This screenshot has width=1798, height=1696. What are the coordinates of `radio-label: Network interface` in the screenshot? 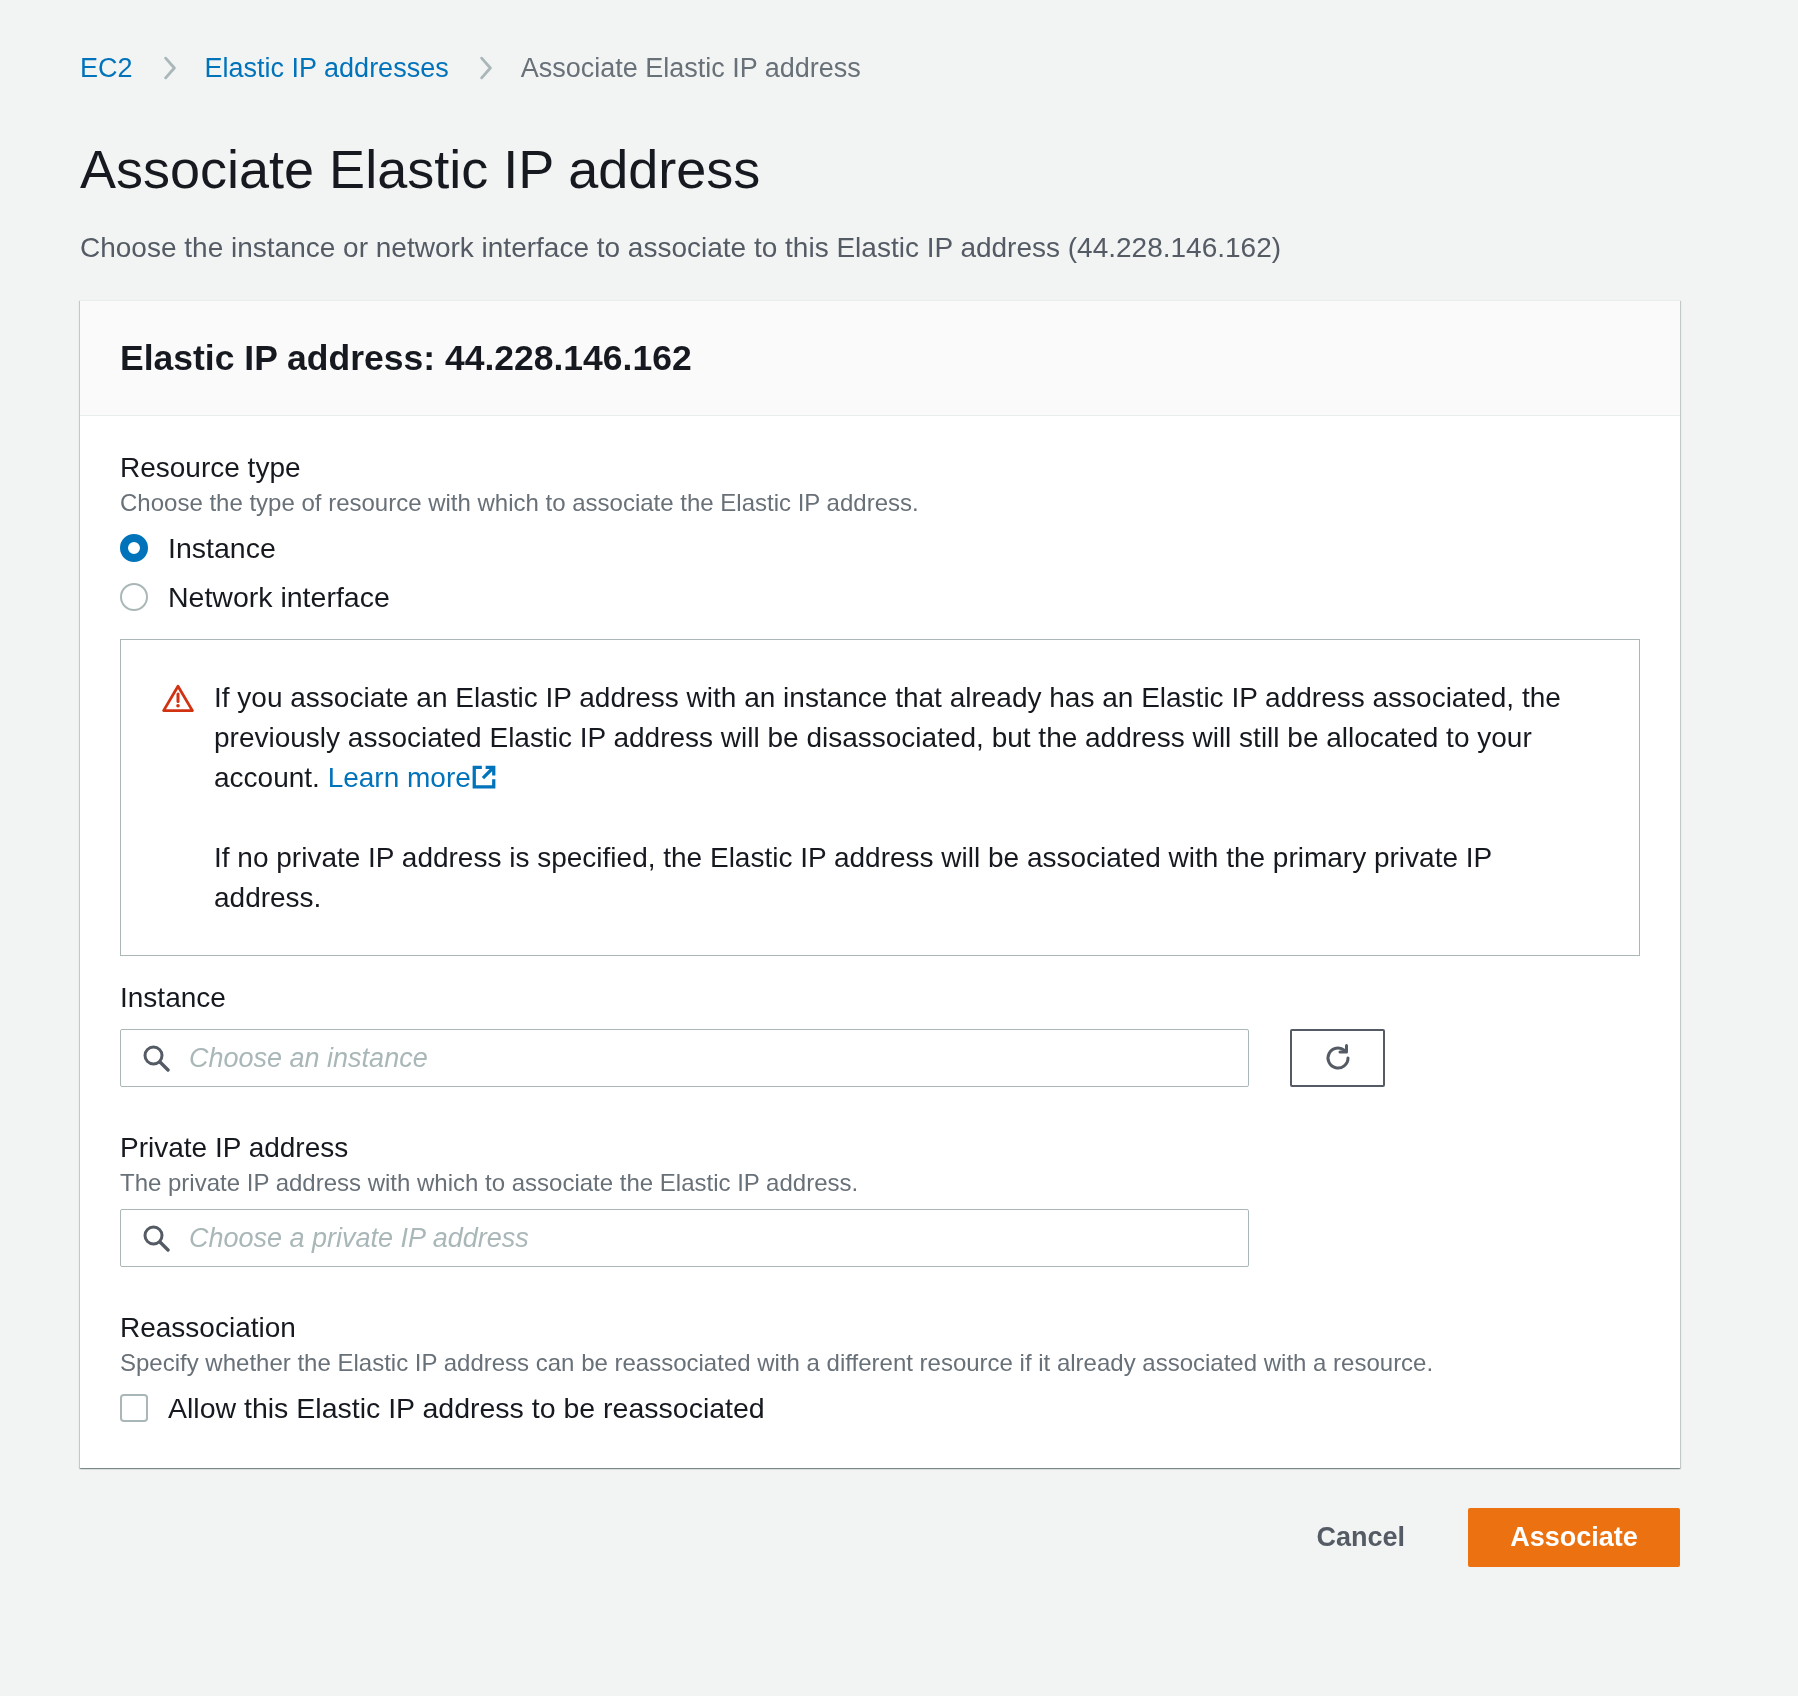 It's located at (279, 597).